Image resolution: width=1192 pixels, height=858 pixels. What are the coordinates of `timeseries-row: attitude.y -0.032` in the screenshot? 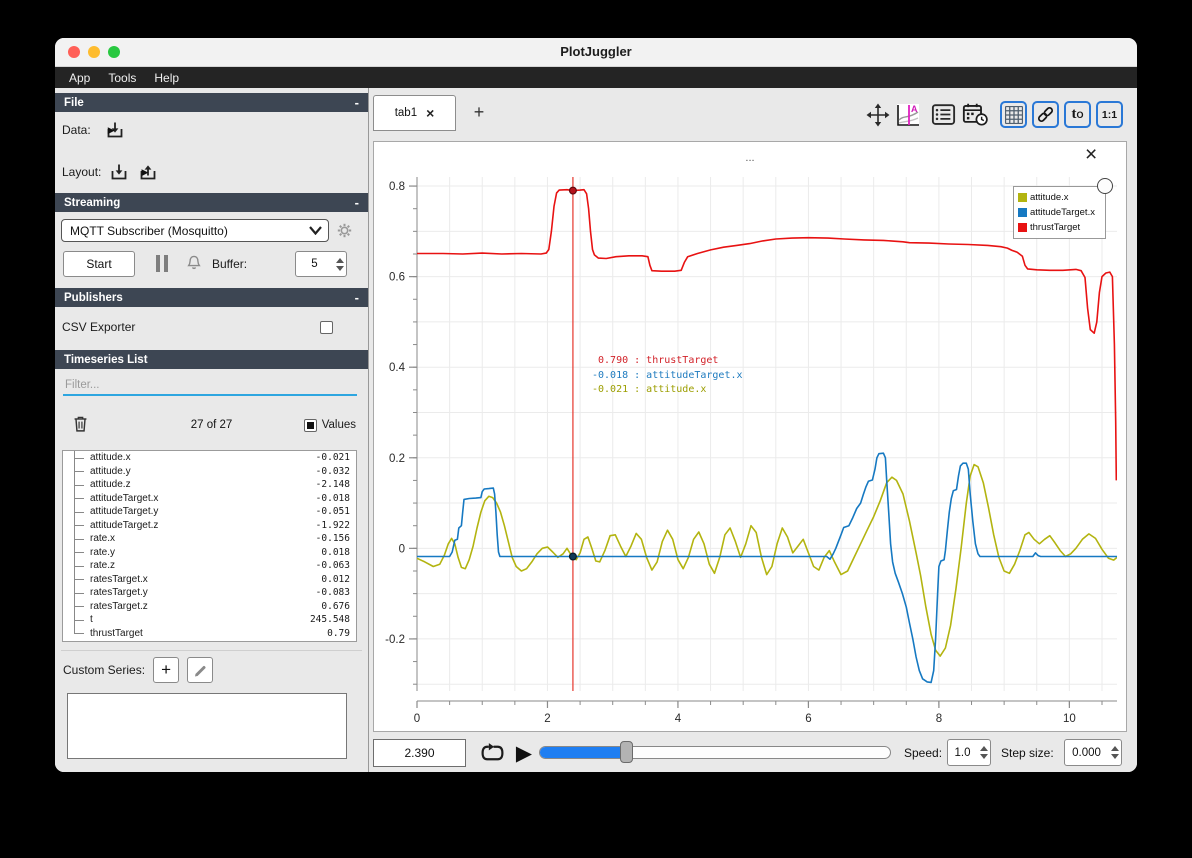 It's located at (209, 471).